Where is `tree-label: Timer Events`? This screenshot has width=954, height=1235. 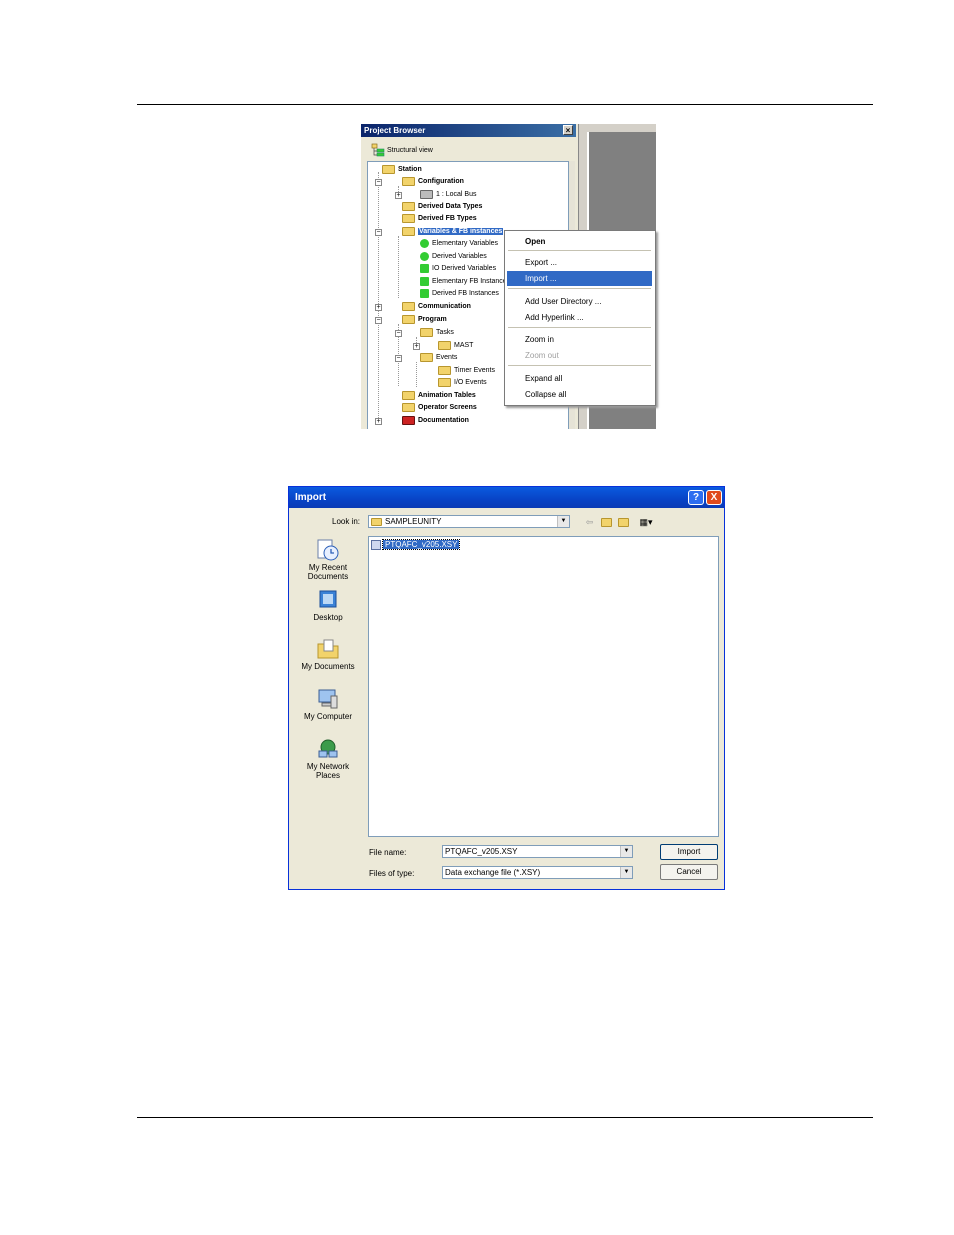
tree-label: Timer Events is located at coordinates (474, 370).